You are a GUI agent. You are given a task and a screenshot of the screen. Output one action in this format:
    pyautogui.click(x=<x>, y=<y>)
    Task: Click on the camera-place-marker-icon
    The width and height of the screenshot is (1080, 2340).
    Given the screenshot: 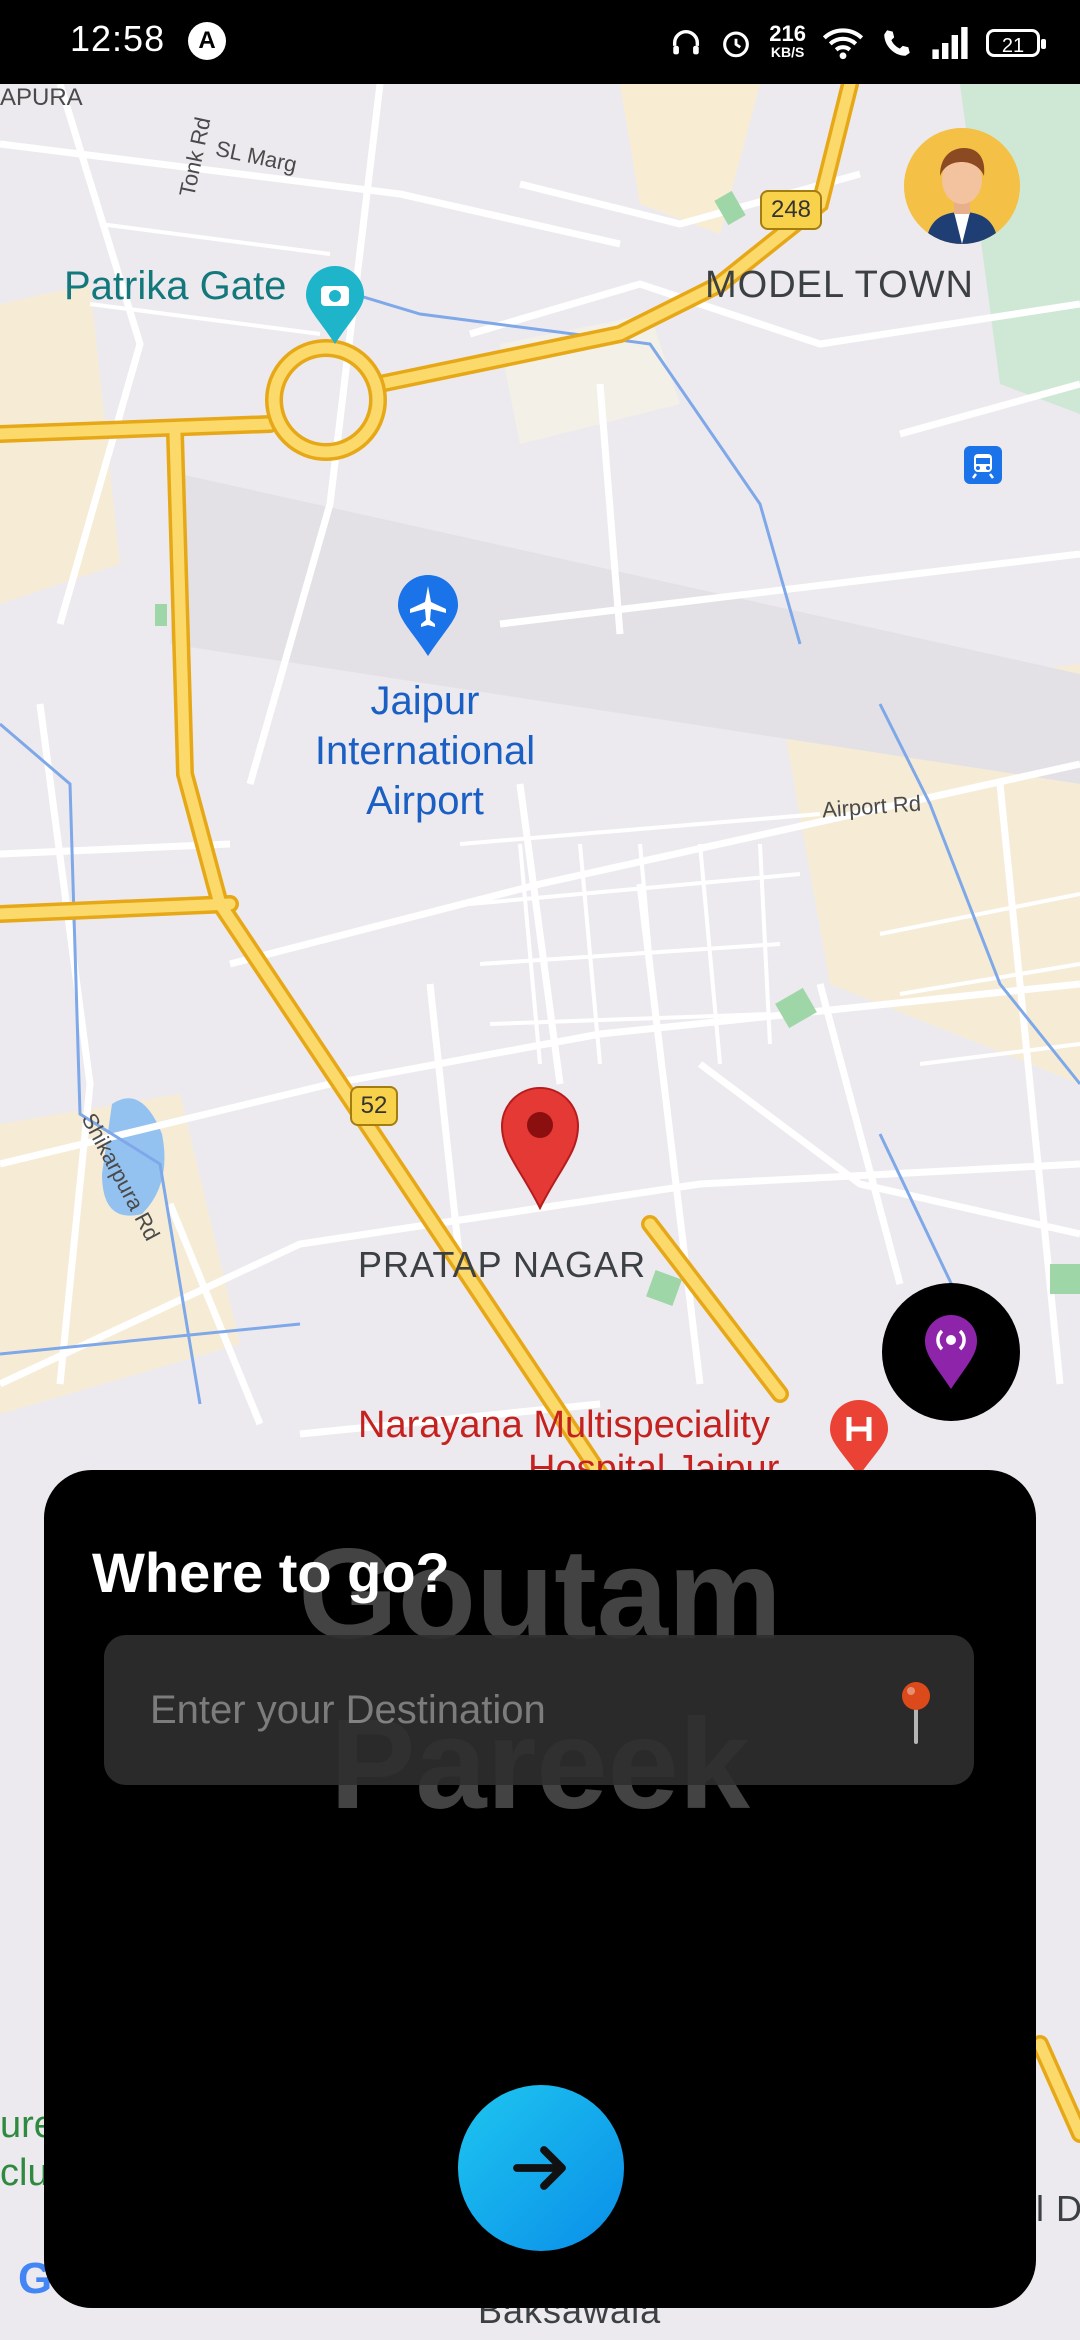 What is the action you would take?
    pyautogui.click(x=335, y=305)
    